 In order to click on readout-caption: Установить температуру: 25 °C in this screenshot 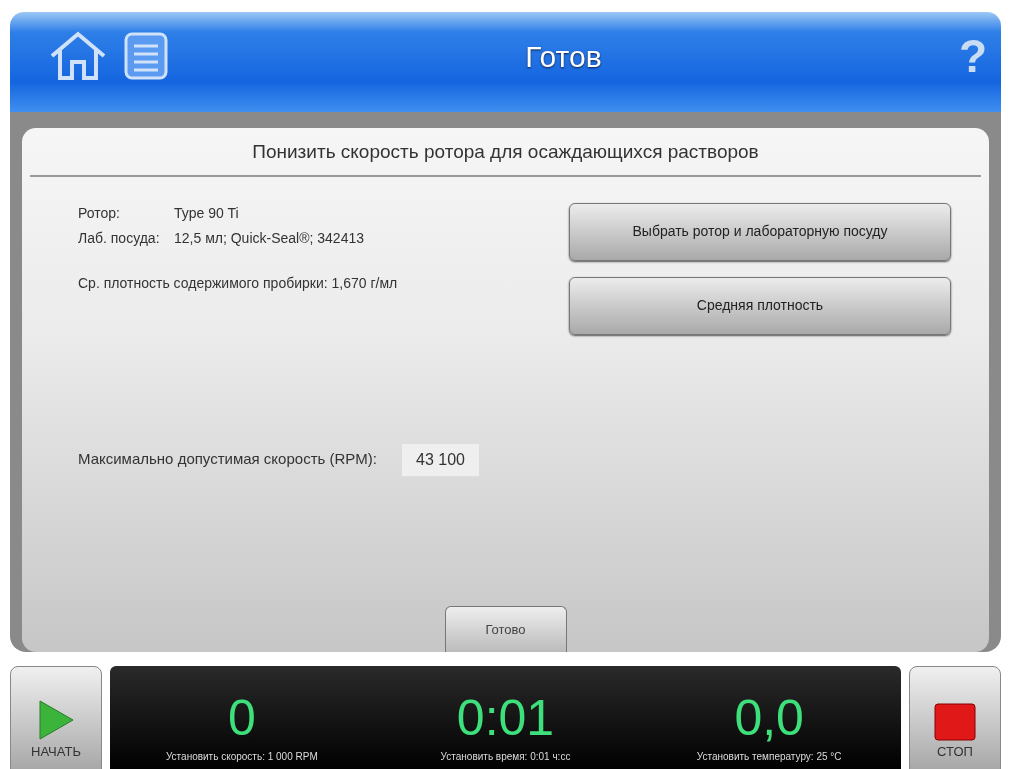, I will do `click(769, 757)`.